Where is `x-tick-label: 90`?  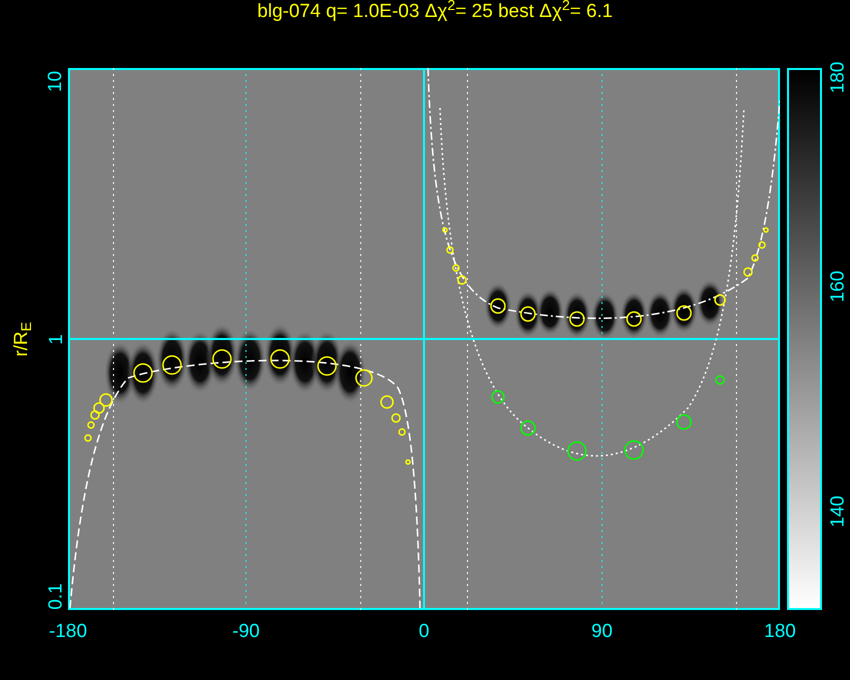
x-tick-label: 90 is located at coordinates (602, 631).